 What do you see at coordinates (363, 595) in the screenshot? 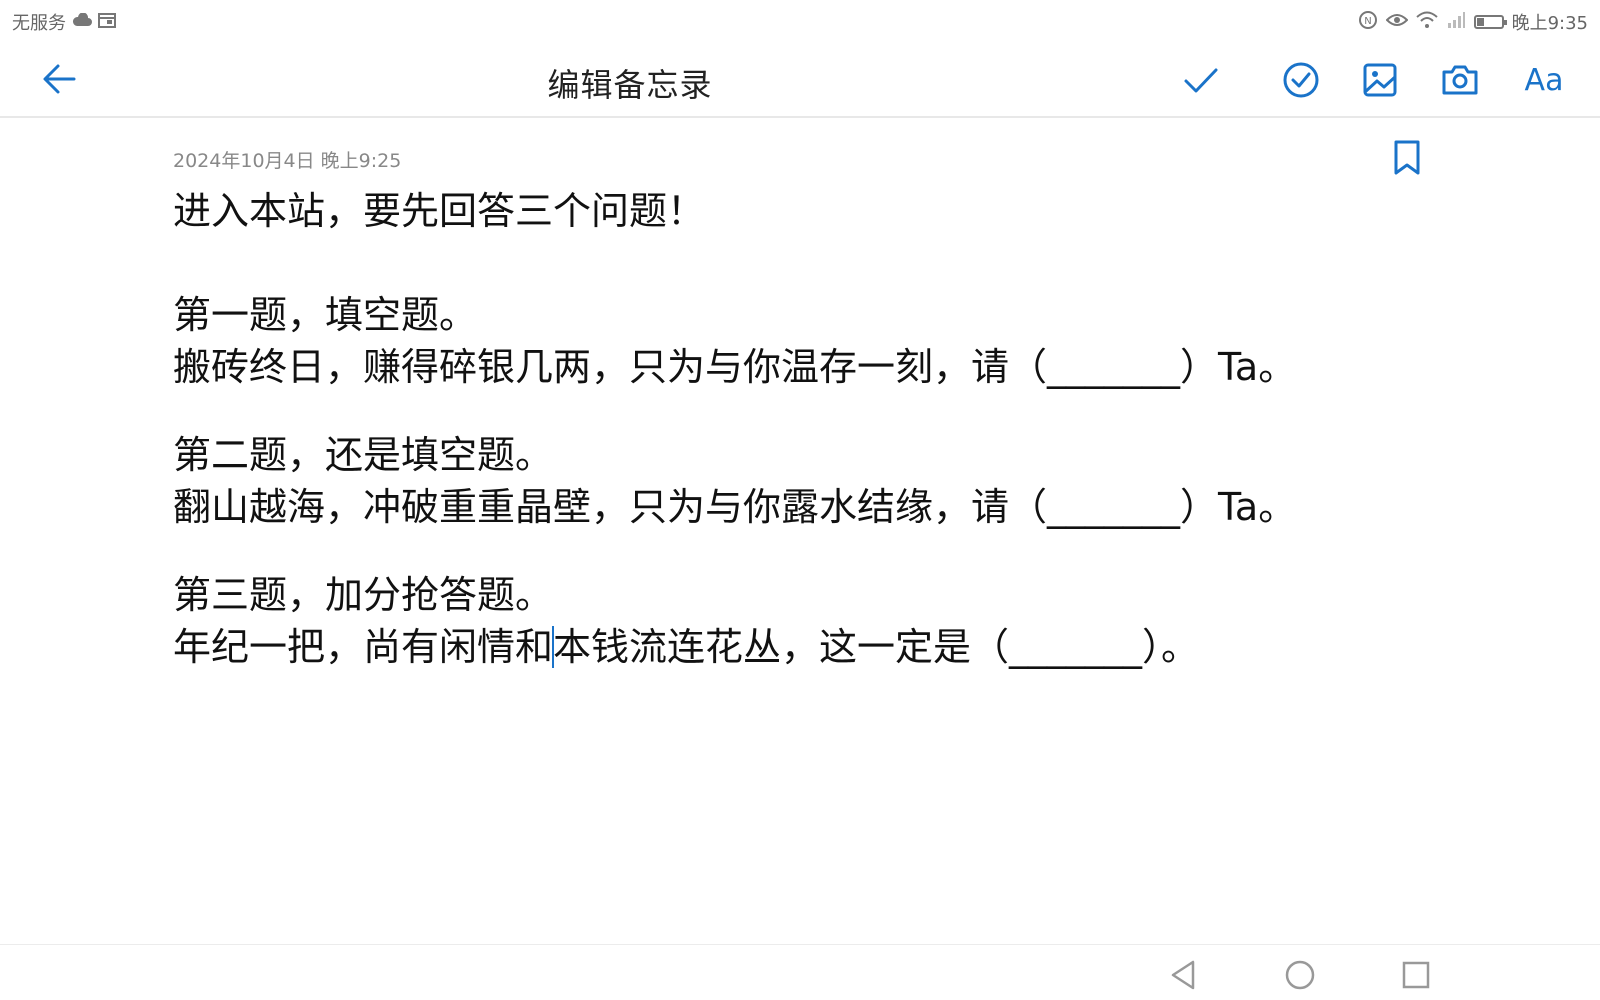
I see `note-line: 第三题，加分抢答题。` at bounding box center [363, 595].